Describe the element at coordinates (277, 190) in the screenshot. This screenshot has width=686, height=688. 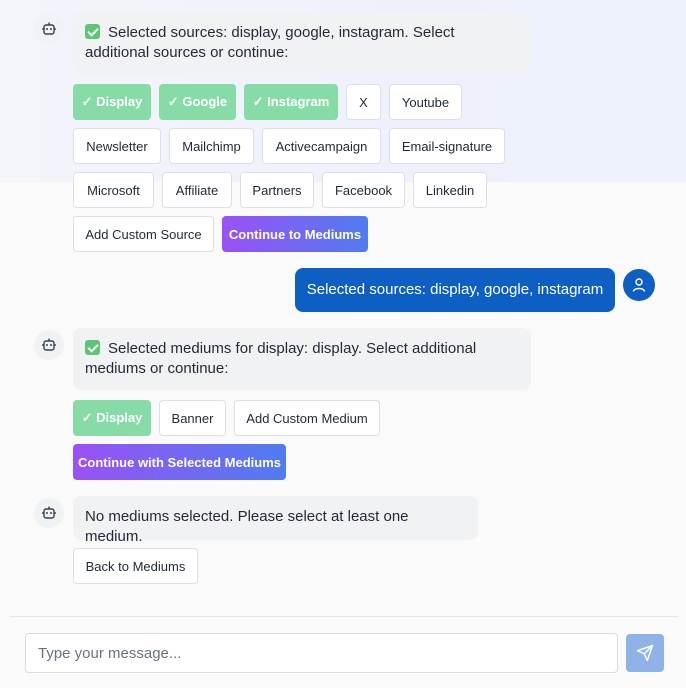
I see `source-option-partners: Partners` at that location.